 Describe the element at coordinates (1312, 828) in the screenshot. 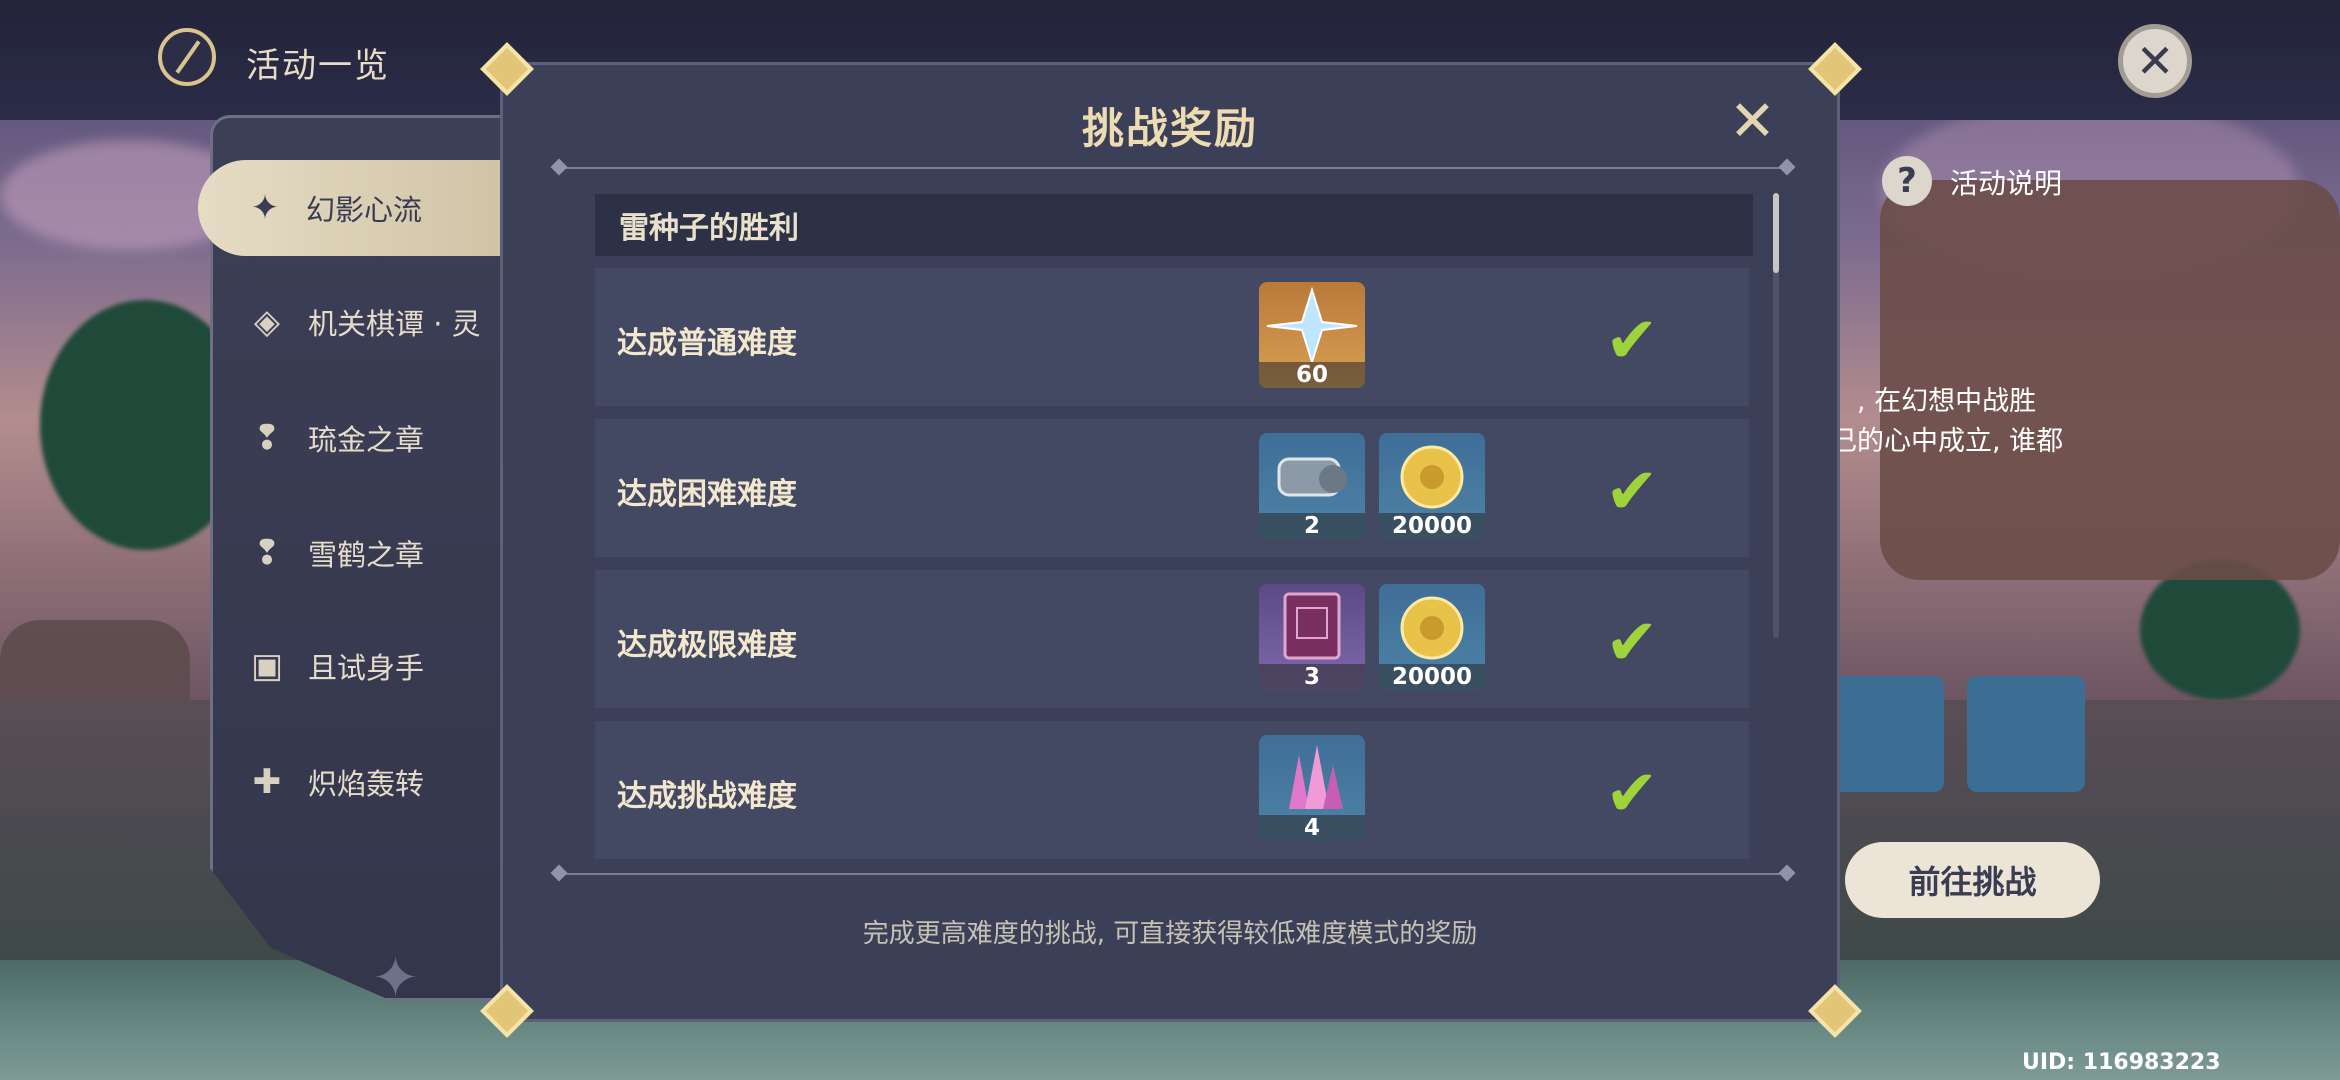

I see `item-count: 4` at that location.